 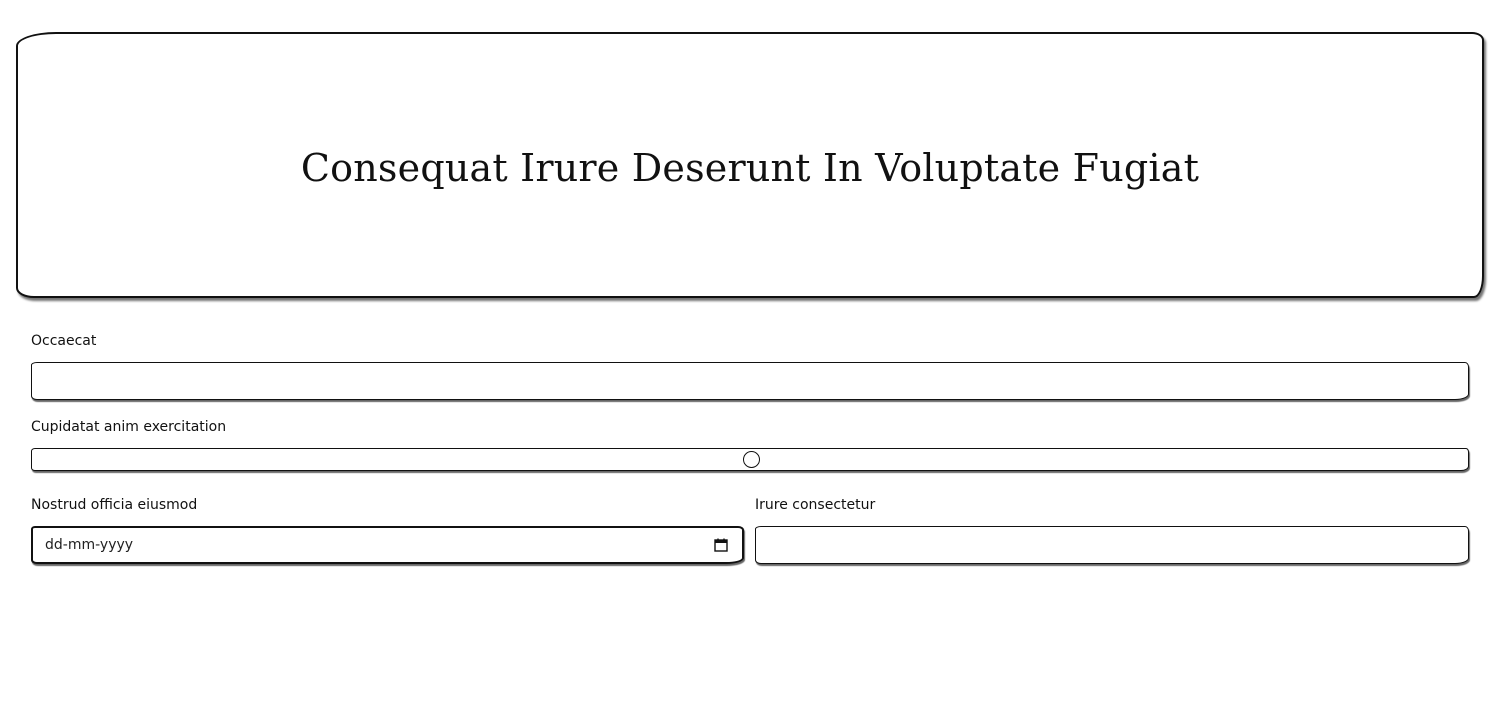 I want to click on occaecat-input, so click(x=750, y=381).